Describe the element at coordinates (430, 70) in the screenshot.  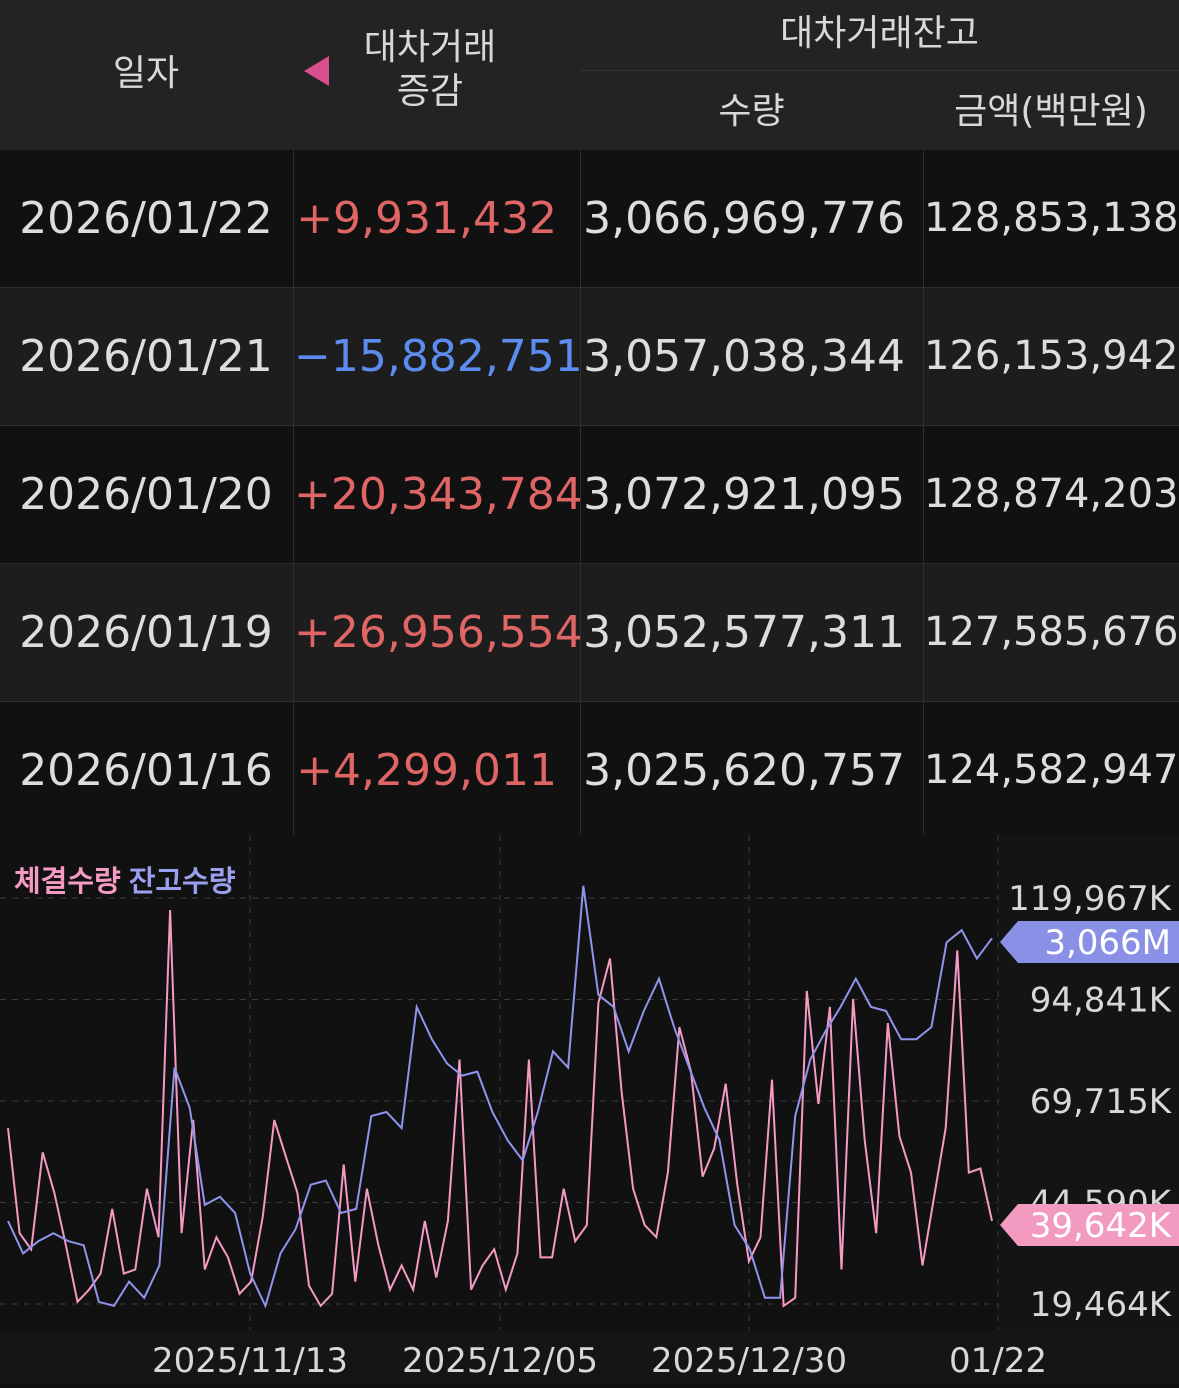
I see `header-change: 대차거래 증감` at that location.